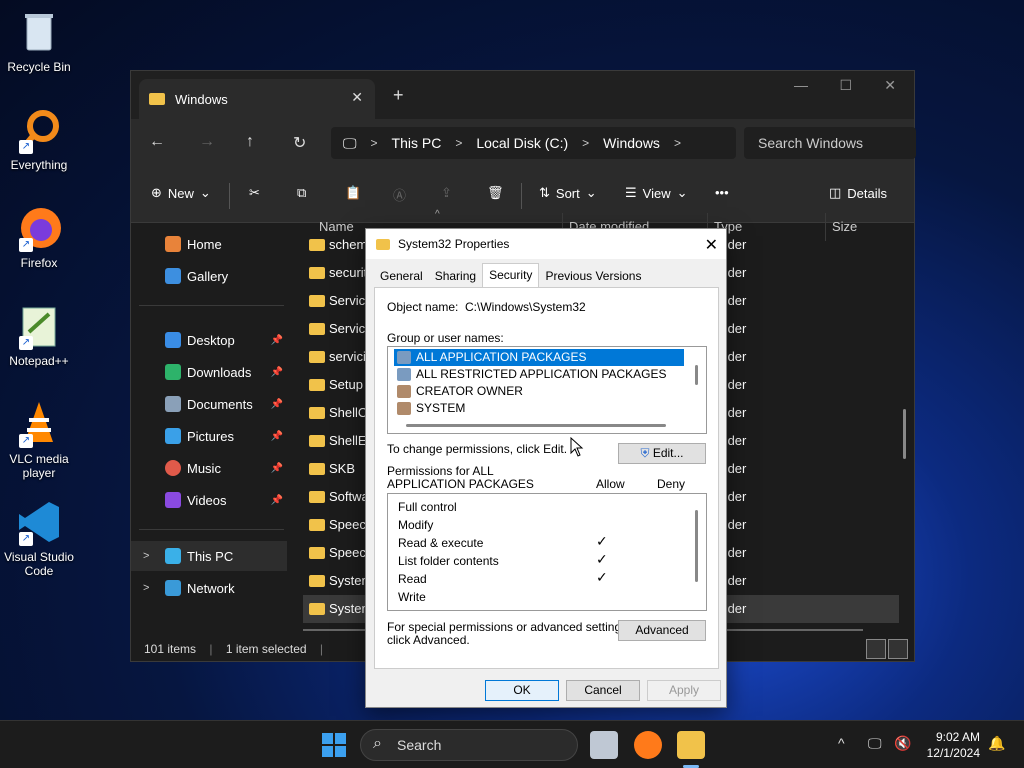  What do you see at coordinates (207, 142) in the screenshot?
I see `forward-arrow-icon: →` at bounding box center [207, 142].